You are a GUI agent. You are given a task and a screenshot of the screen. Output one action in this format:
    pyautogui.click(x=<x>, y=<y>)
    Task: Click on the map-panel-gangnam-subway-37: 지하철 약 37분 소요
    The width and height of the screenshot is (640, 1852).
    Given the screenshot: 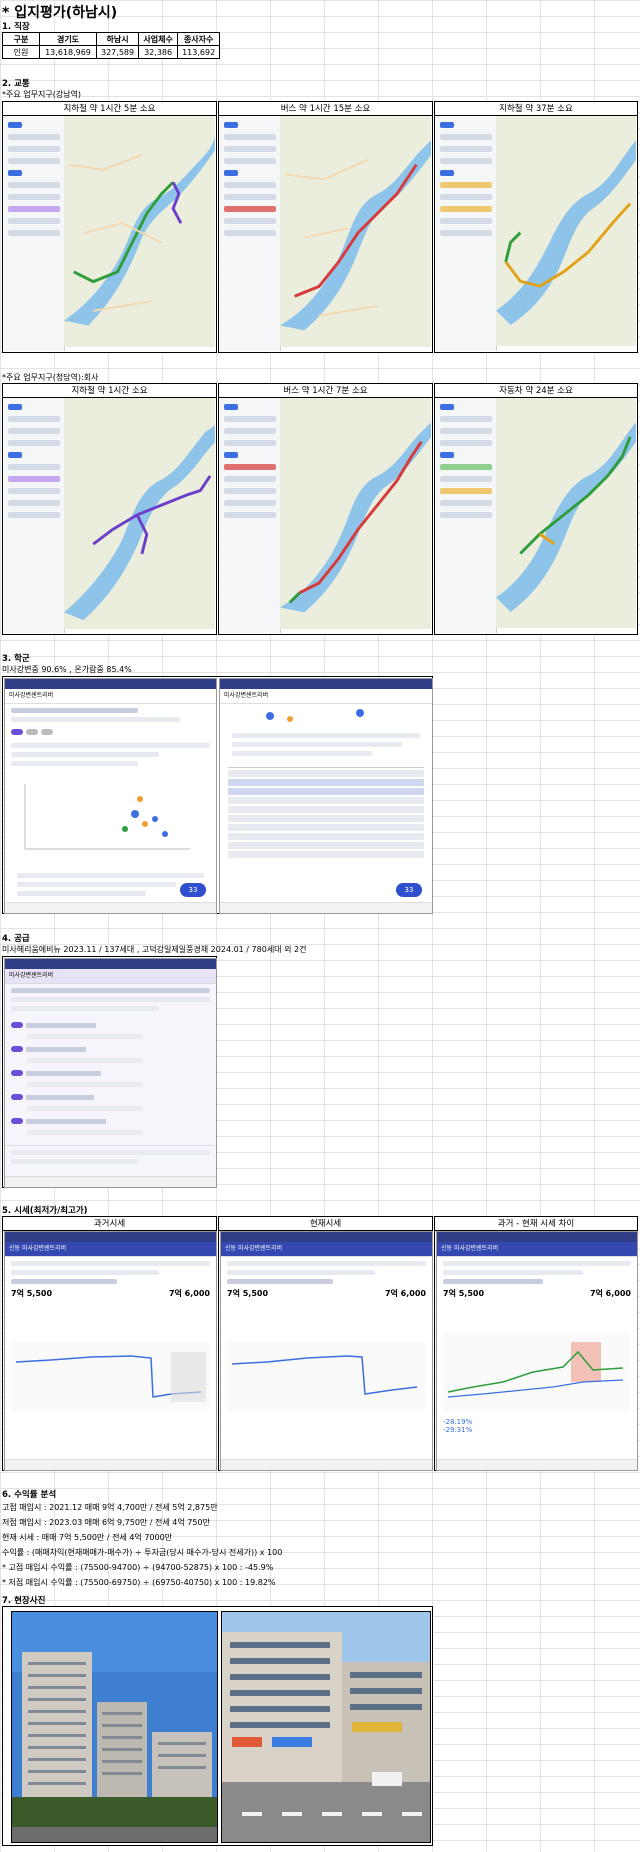 What is the action you would take?
    pyautogui.click(x=536, y=227)
    